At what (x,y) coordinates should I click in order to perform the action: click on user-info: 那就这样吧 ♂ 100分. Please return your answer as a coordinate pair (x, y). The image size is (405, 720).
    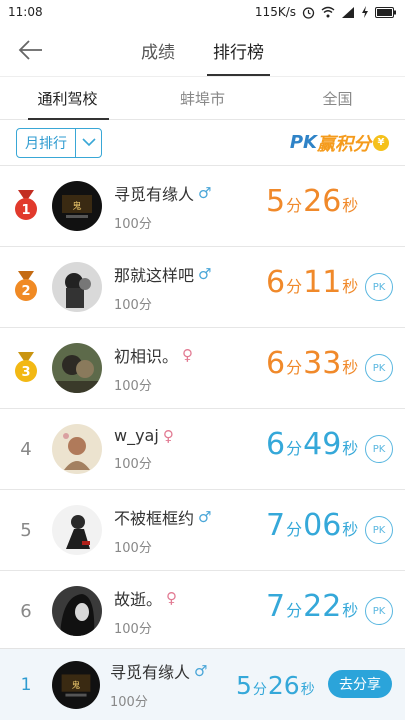
    Looking at the image, I should click on (184, 287).